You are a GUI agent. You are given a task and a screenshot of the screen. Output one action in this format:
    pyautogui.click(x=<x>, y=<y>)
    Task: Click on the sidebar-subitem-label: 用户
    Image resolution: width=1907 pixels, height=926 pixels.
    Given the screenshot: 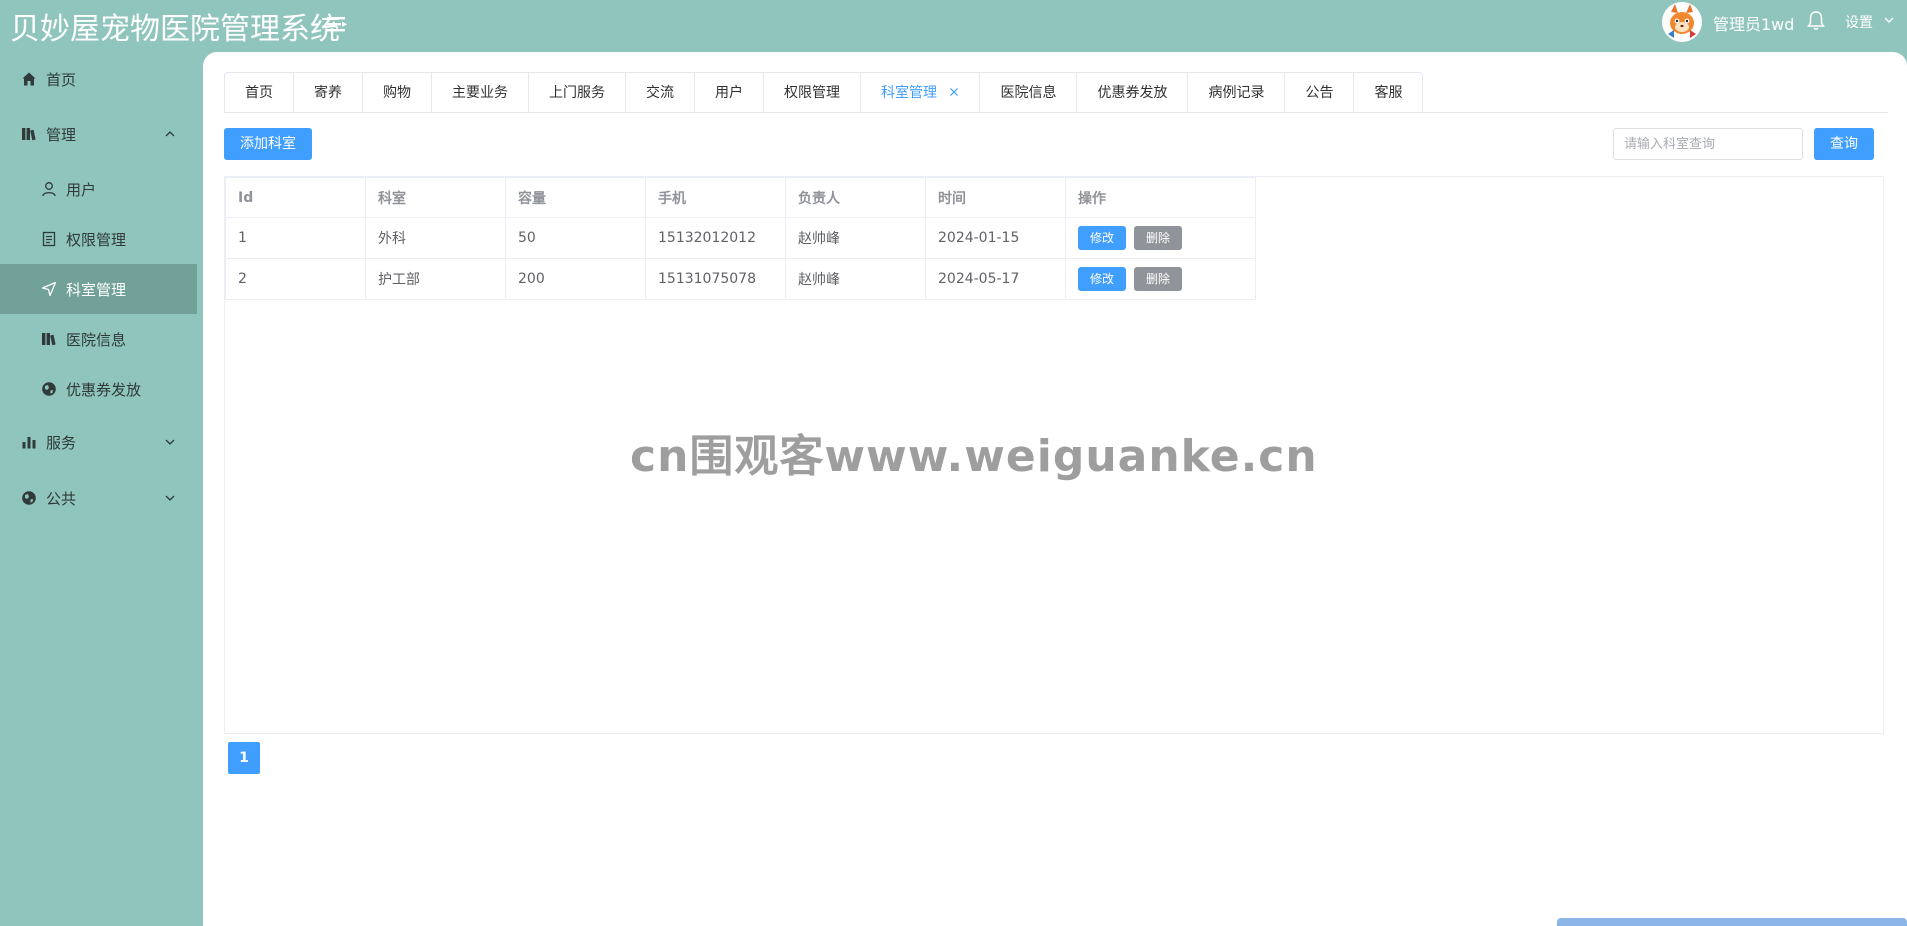 What is the action you would take?
    pyautogui.click(x=81, y=190)
    